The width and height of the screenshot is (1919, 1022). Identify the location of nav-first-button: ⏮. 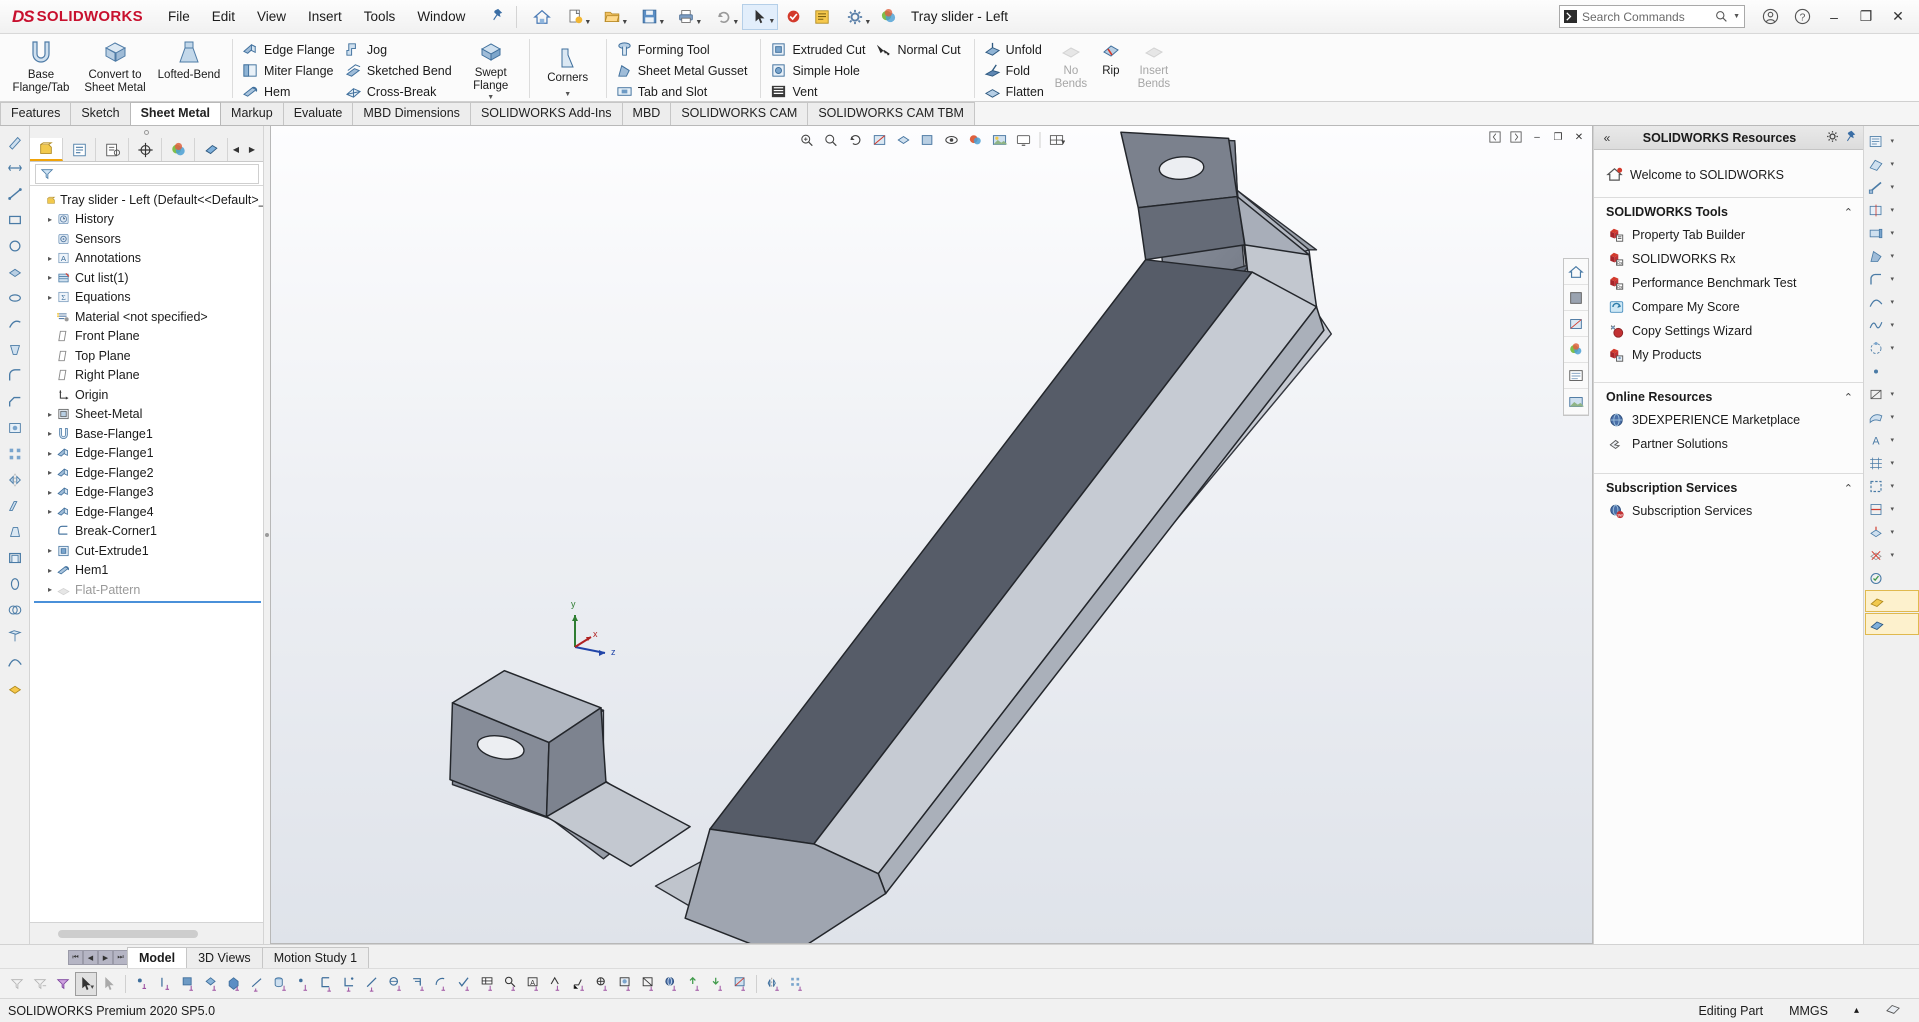
(75, 957).